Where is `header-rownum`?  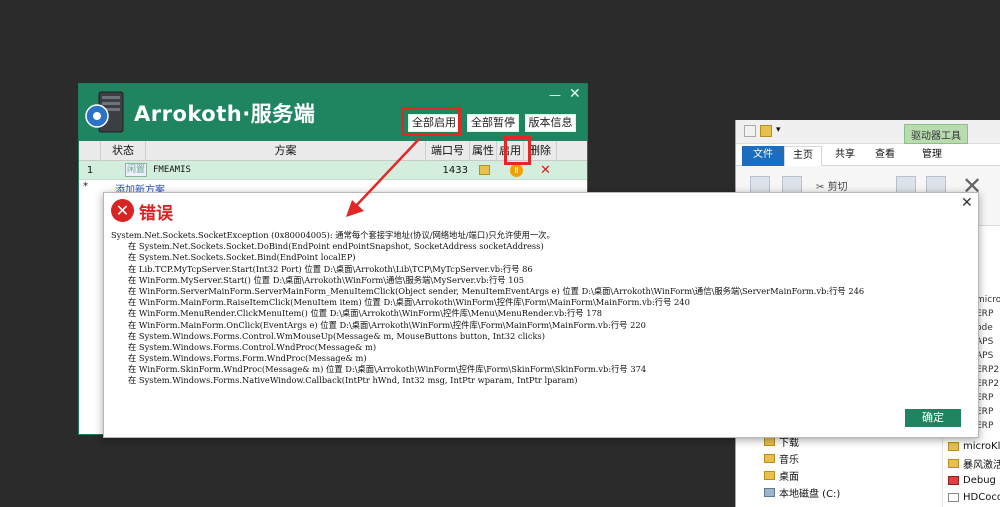 header-rownum is located at coordinates (90, 151).